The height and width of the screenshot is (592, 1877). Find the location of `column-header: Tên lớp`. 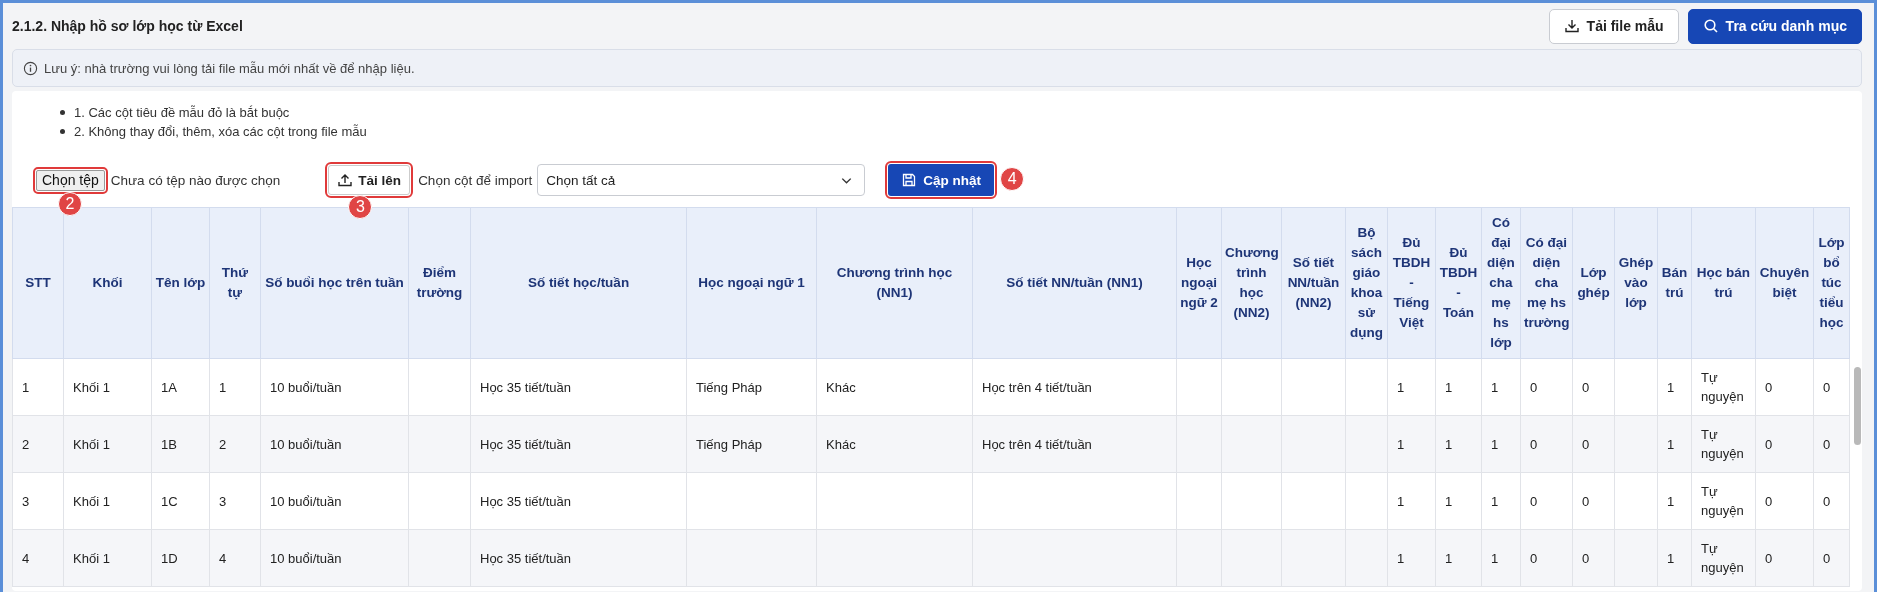

column-header: Tên lớp is located at coordinates (180, 283).